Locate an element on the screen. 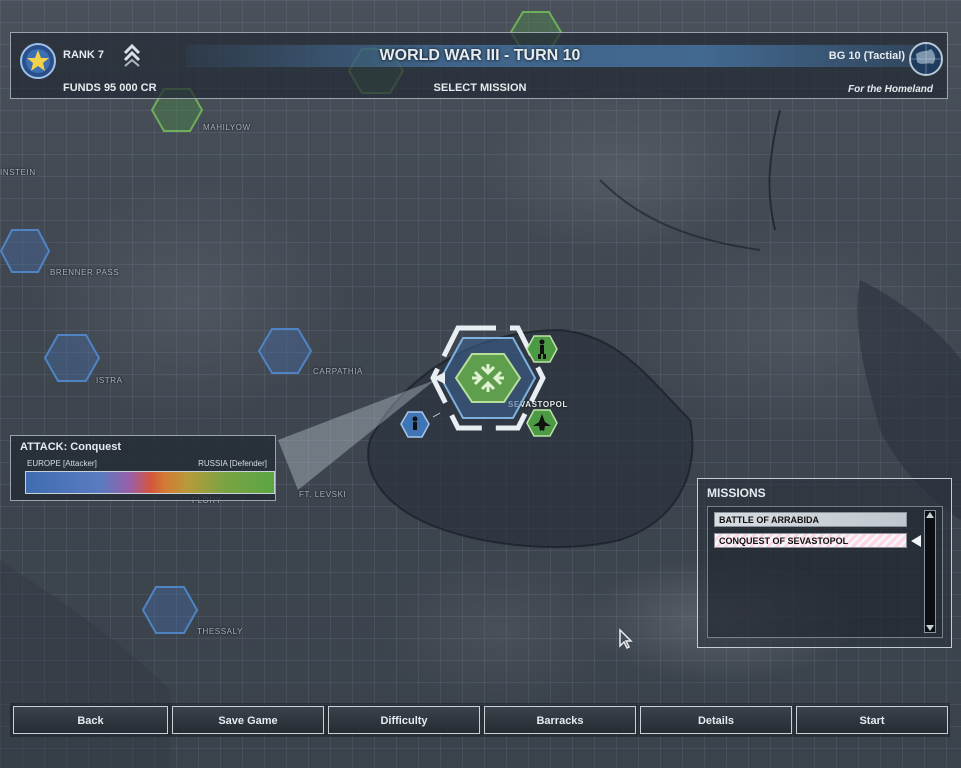  infantry-unit-icon is located at coordinates (542, 349).